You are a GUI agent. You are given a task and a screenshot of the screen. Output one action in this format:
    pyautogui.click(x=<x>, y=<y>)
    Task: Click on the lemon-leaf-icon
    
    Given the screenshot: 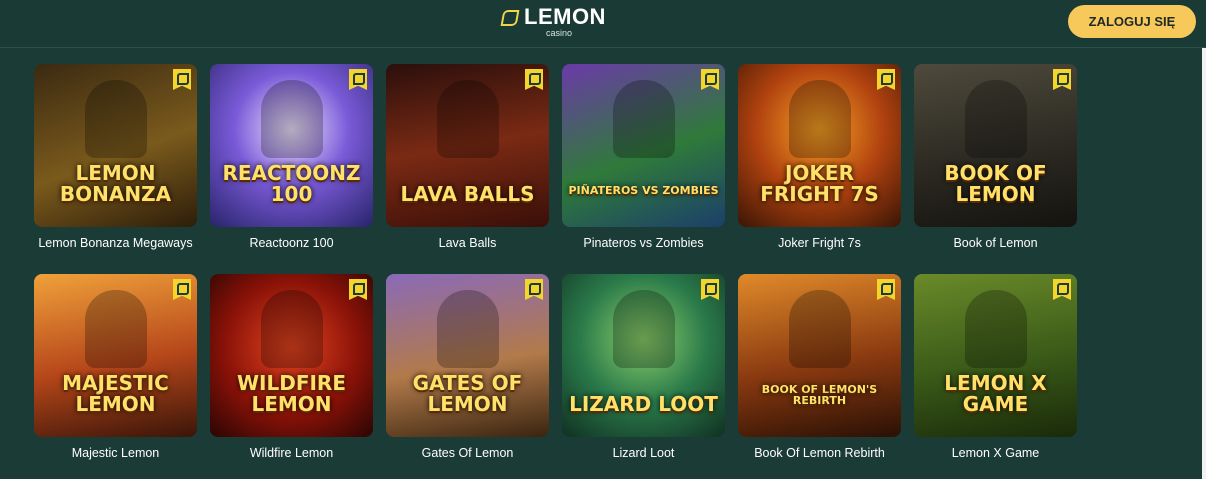 What is the action you would take?
    pyautogui.click(x=510, y=18)
    